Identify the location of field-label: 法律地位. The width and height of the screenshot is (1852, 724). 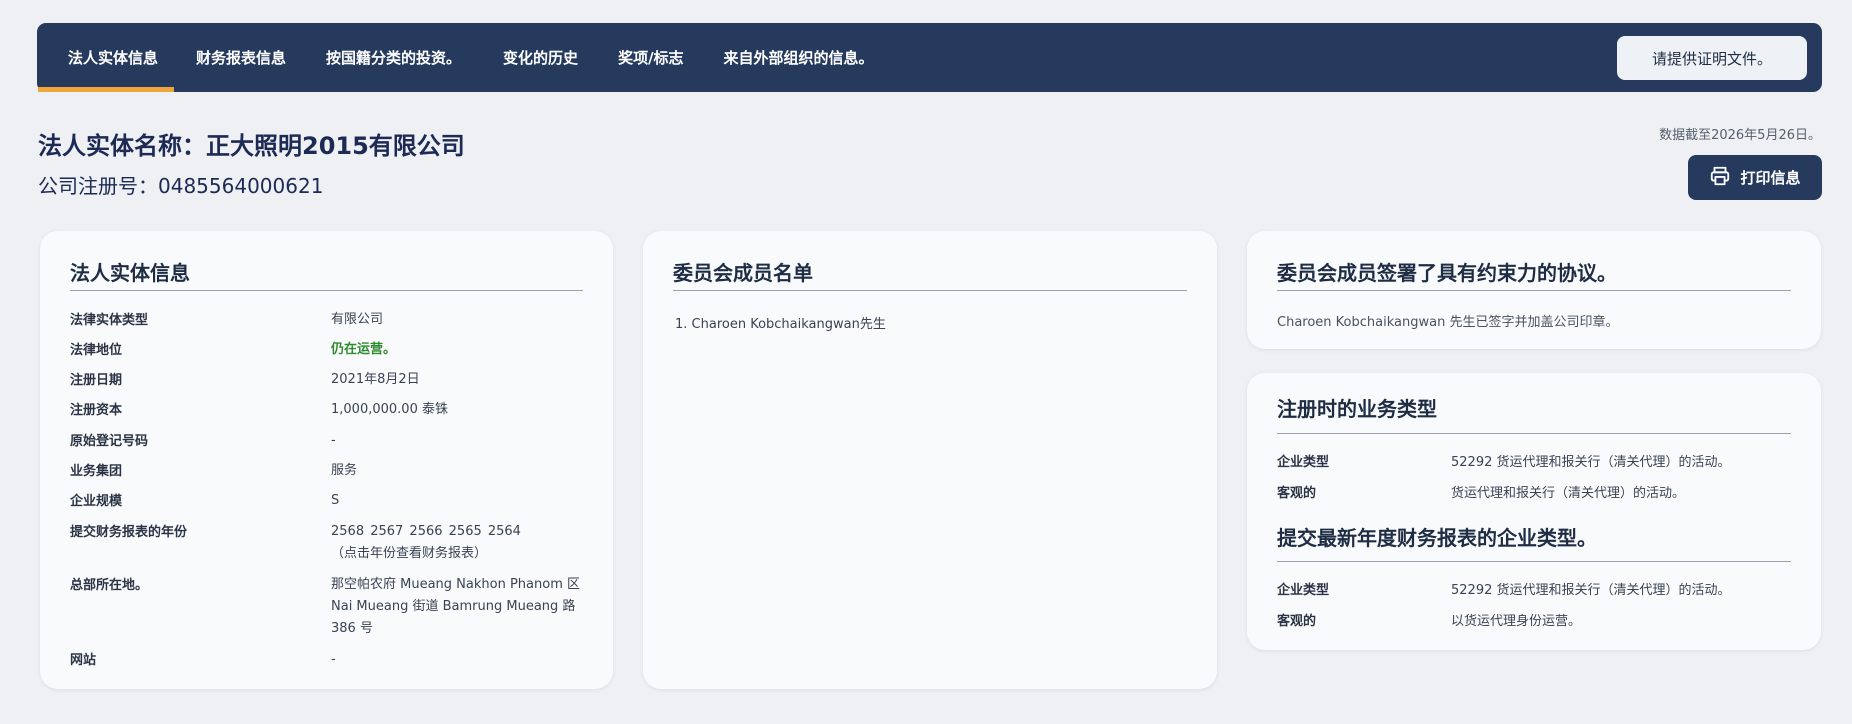
(96, 350).